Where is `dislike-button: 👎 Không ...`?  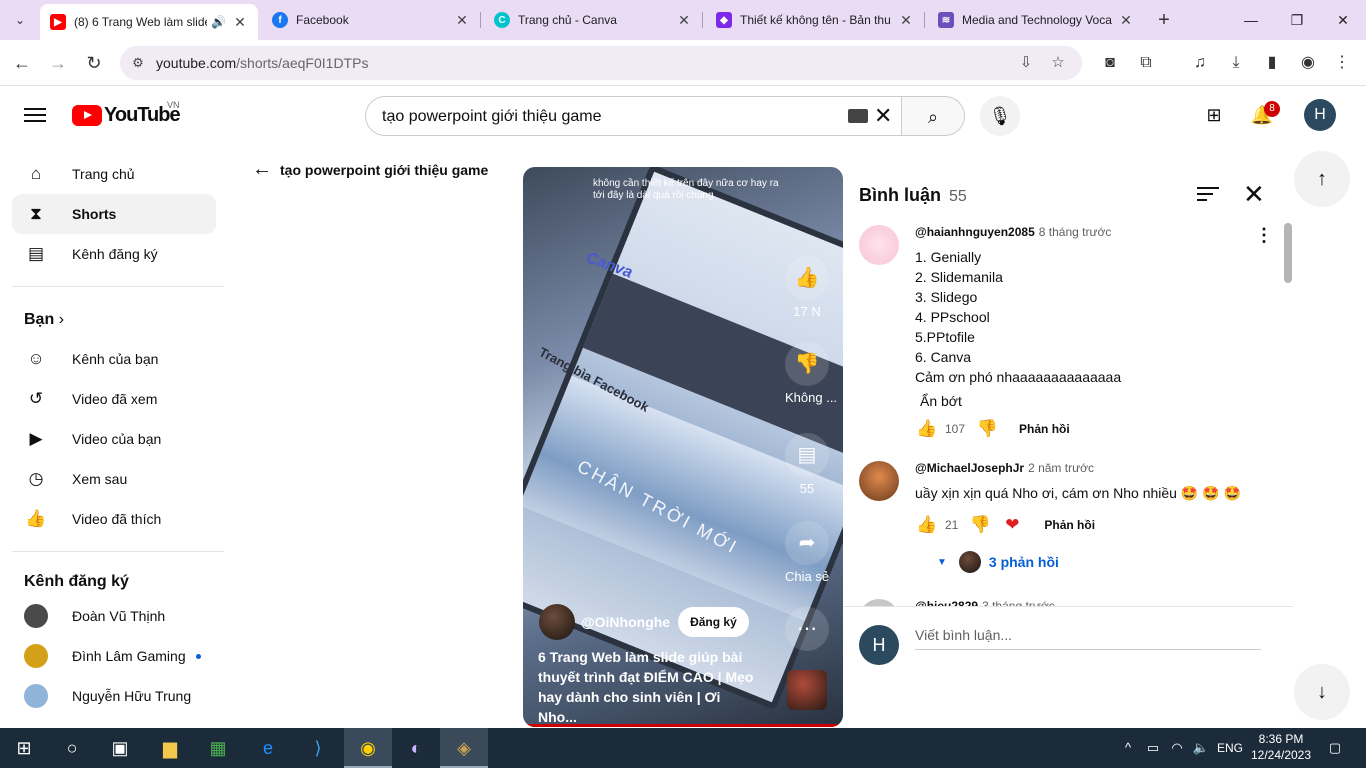
dislike-button: 👎 Không ... is located at coordinates (811, 373).